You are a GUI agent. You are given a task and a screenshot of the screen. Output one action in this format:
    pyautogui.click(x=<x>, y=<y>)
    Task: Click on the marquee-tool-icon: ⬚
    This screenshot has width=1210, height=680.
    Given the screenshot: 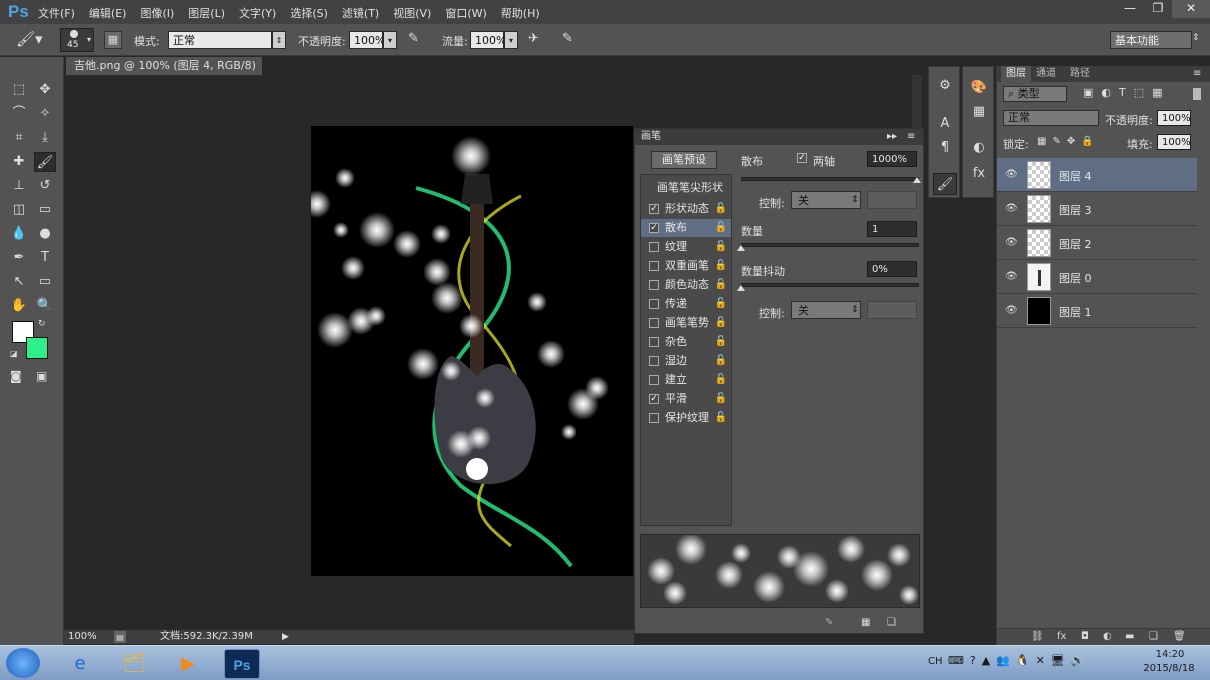 What is the action you would take?
    pyautogui.click(x=19, y=90)
    